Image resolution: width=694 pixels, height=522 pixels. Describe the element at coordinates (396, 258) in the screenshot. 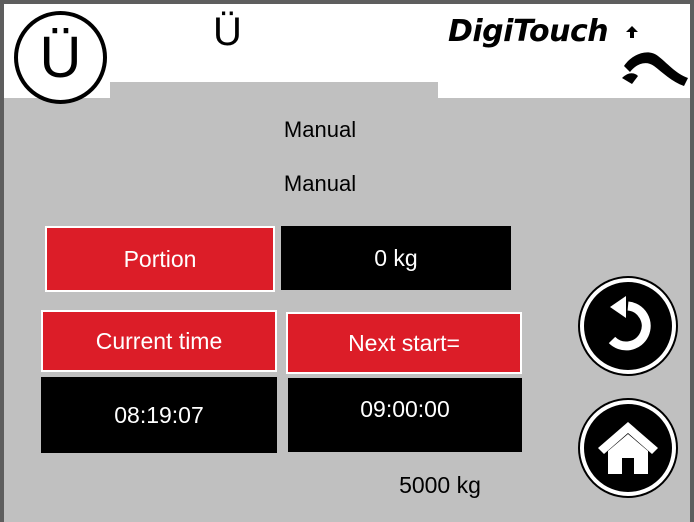

I see `portion-value-field: 0 kg` at that location.